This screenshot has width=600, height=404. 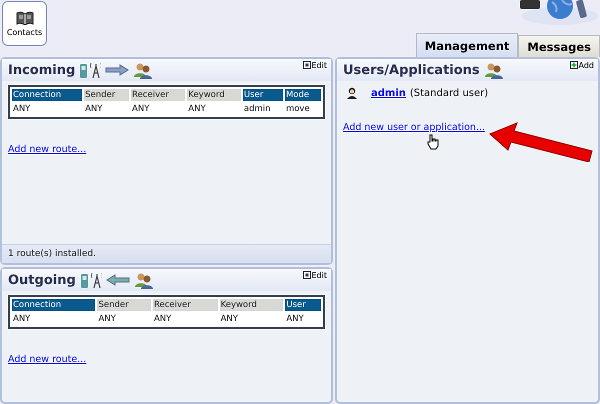 I want to click on status-text: 1 route(s) installed., so click(x=166, y=253).